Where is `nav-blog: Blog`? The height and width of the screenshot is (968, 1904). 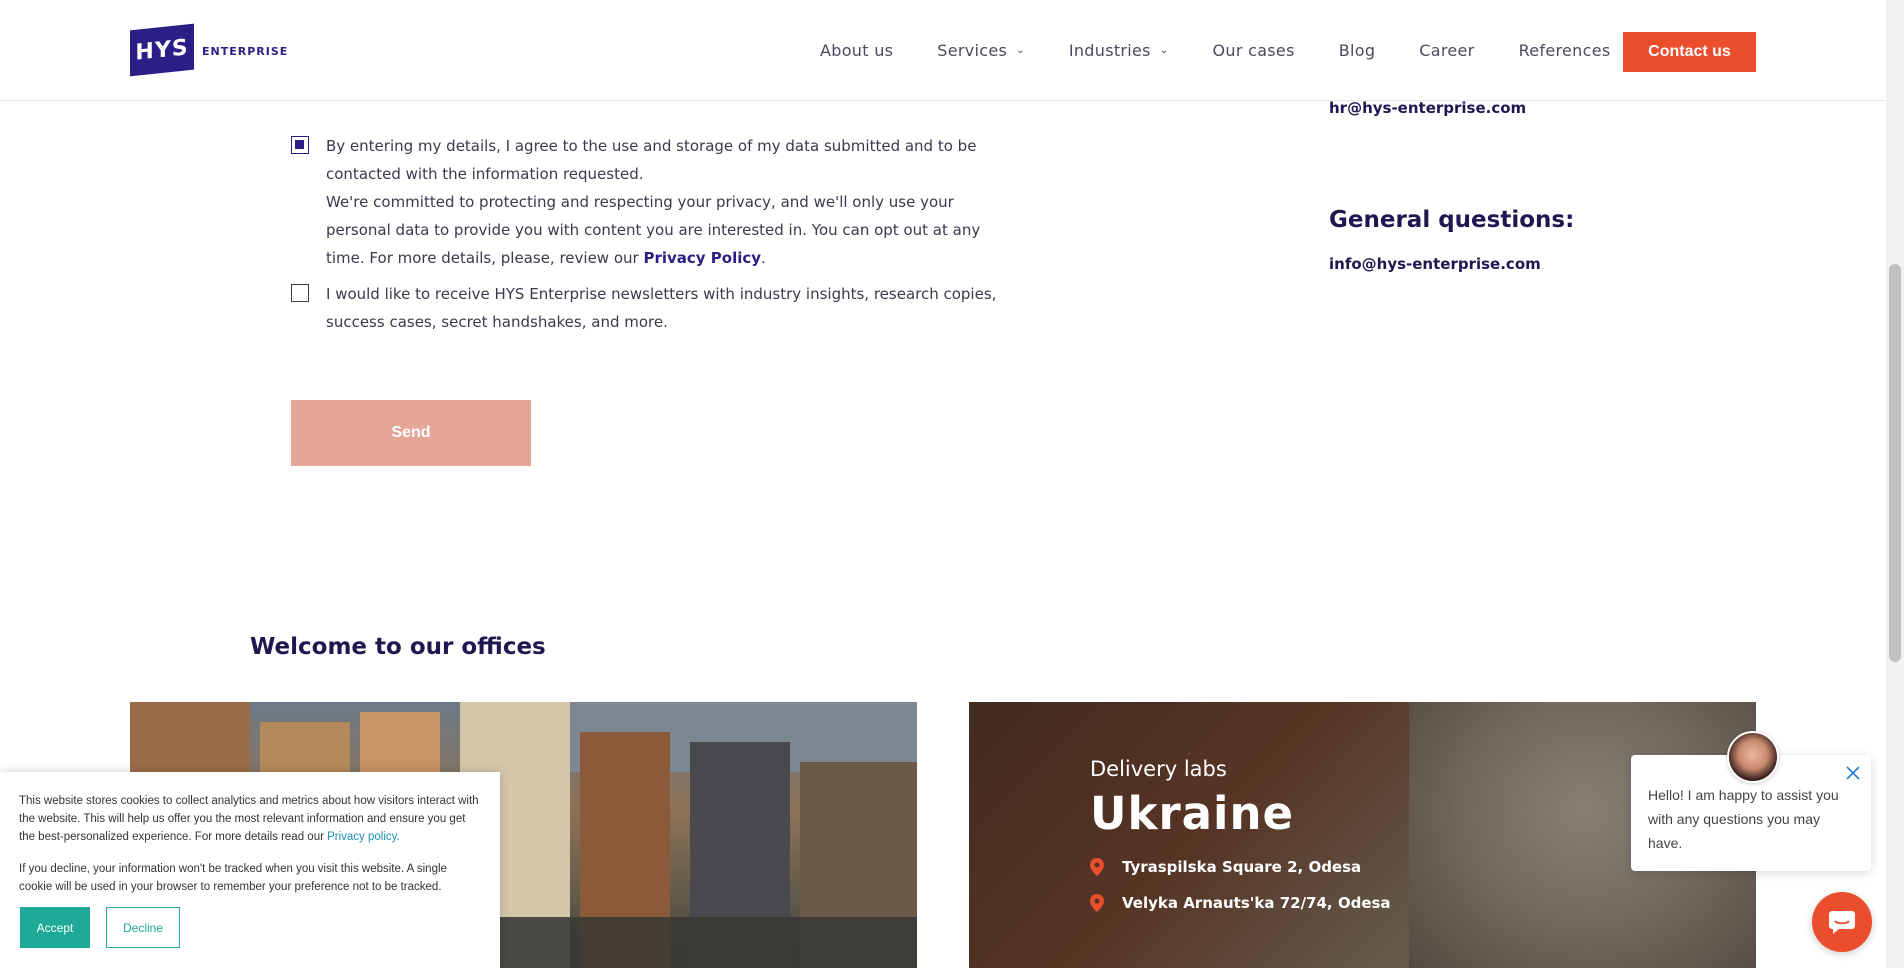
nav-blog: Blog is located at coordinates (1357, 50).